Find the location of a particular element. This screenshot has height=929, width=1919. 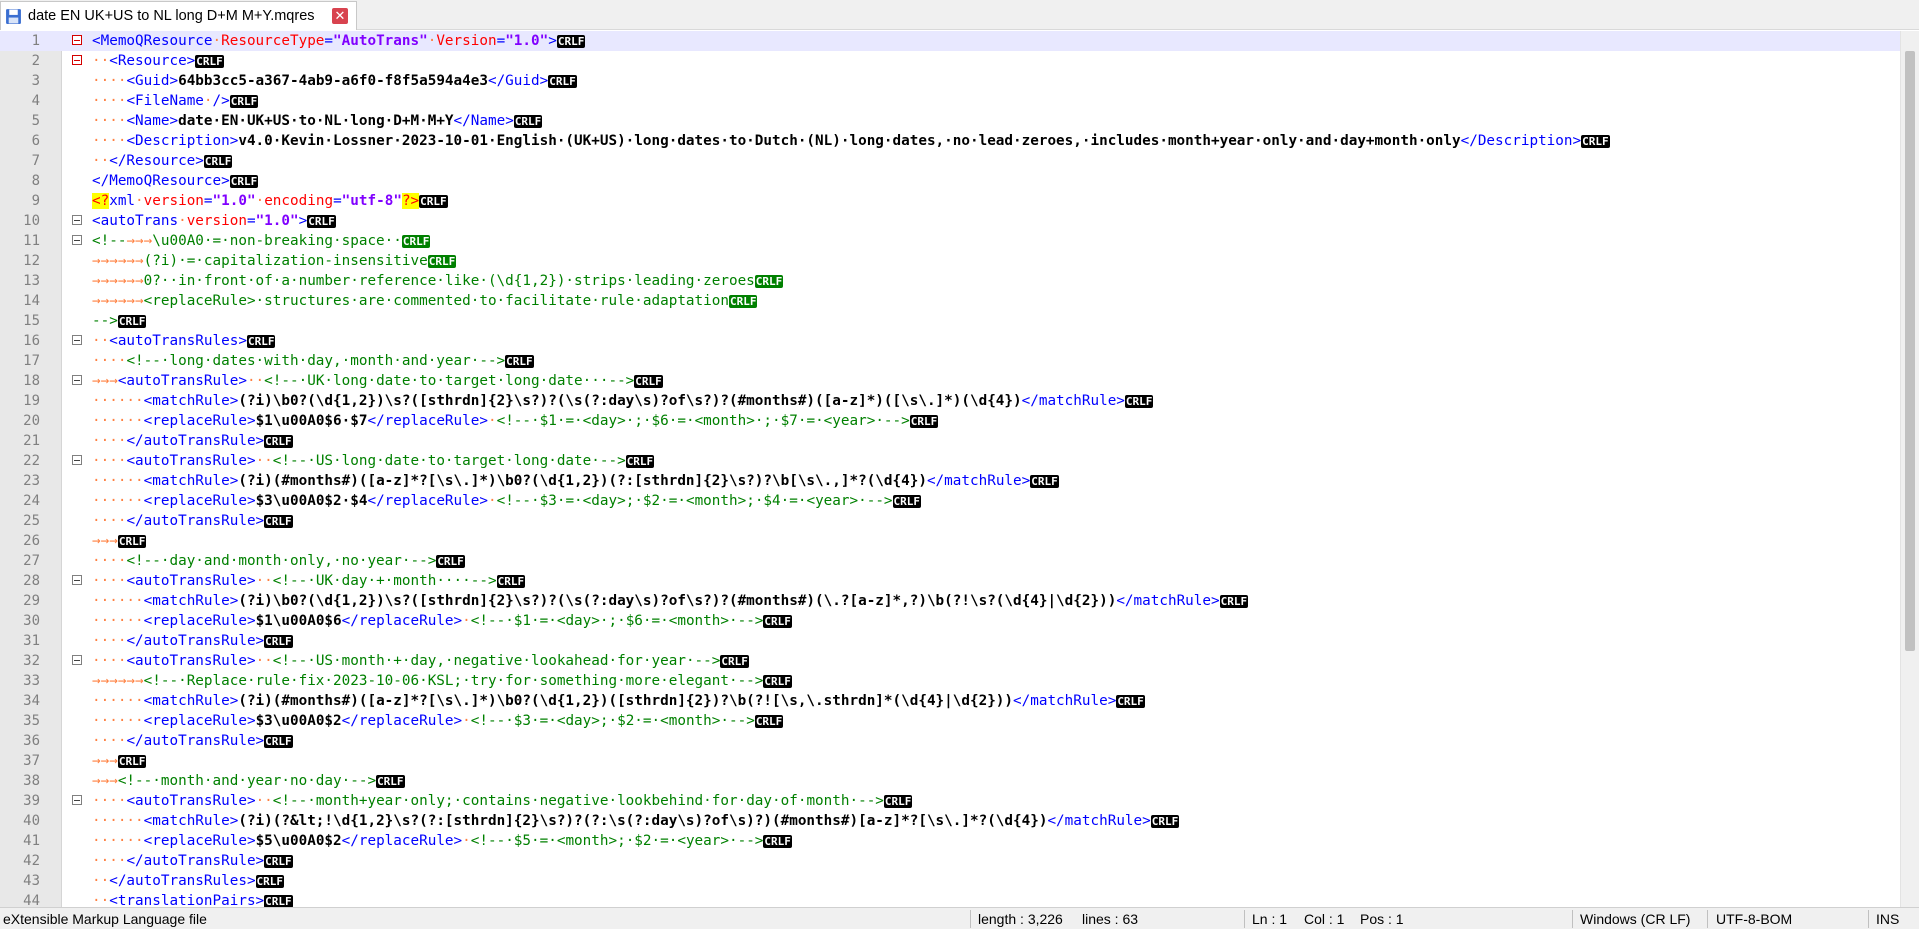

scrollbar-thumb is located at coordinates (1910, 351).